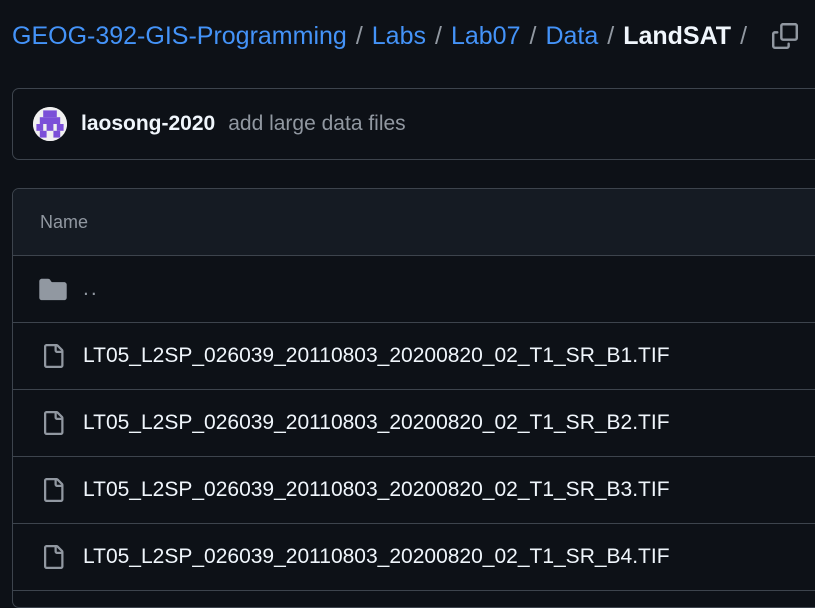 This screenshot has width=815, height=608. I want to click on avatar-identicon, so click(50, 124).